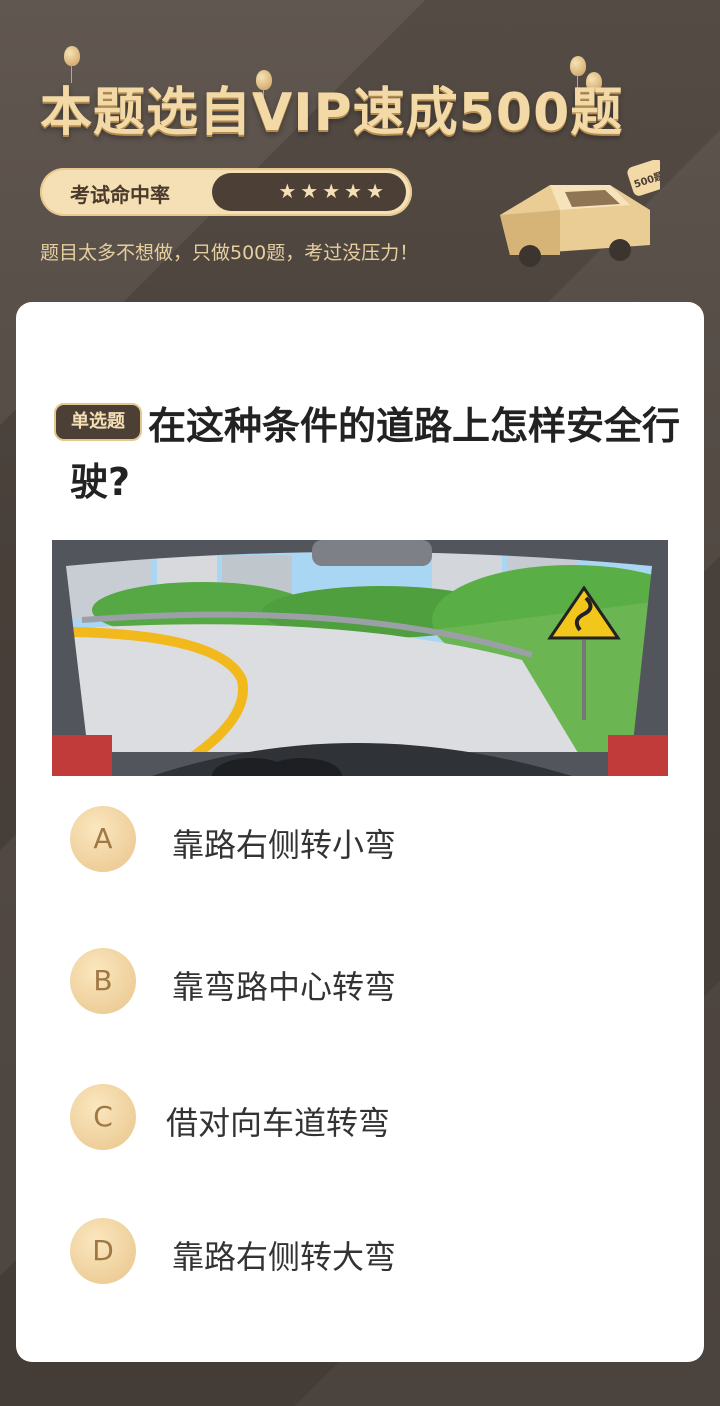 The width and height of the screenshot is (720, 1406). I want to click on banner-subtitle: 题目太多不想做，只做500题，考过没压力！, so click(229, 253).